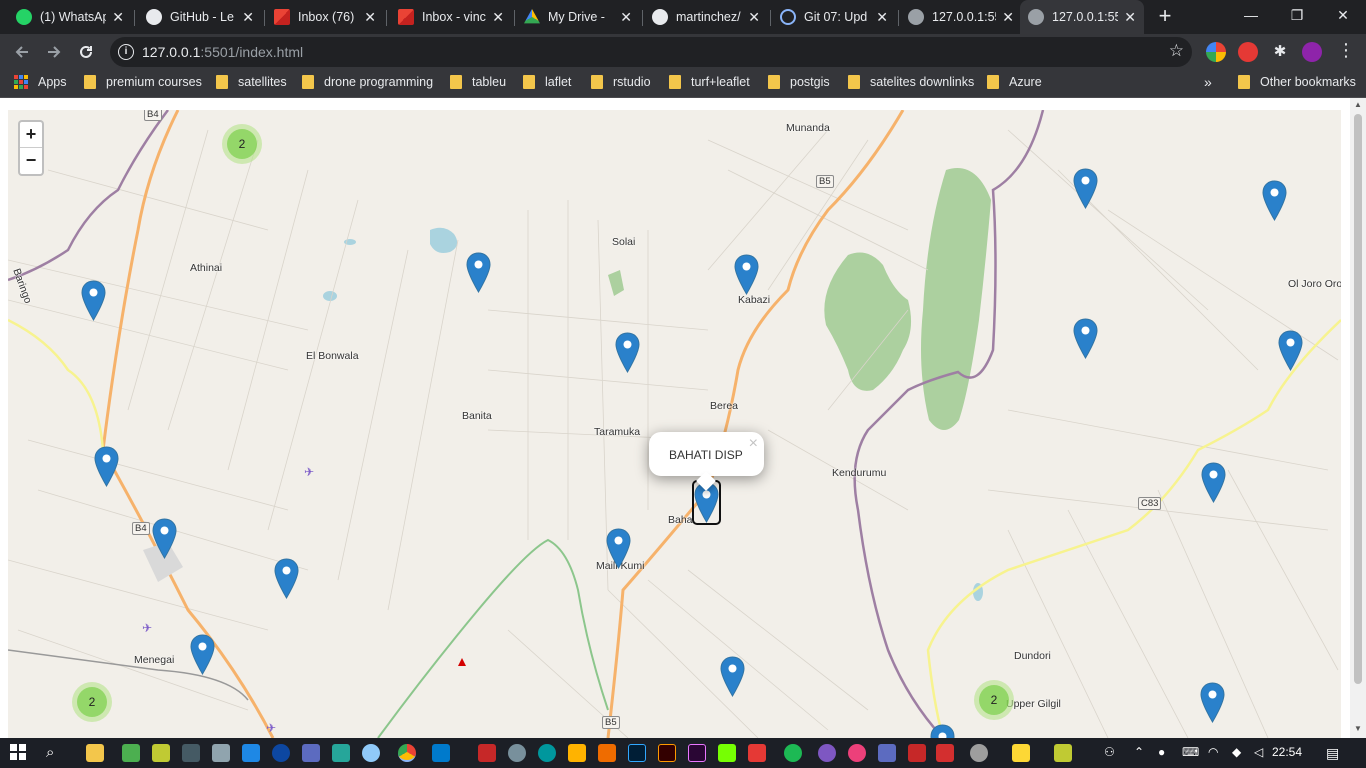 The width and height of the screenshot is (1366, 768). What do you see at coordinates (31, 161) in the screenshot?
I see `zoom-out-button: −` at bounding box center [31, 161].